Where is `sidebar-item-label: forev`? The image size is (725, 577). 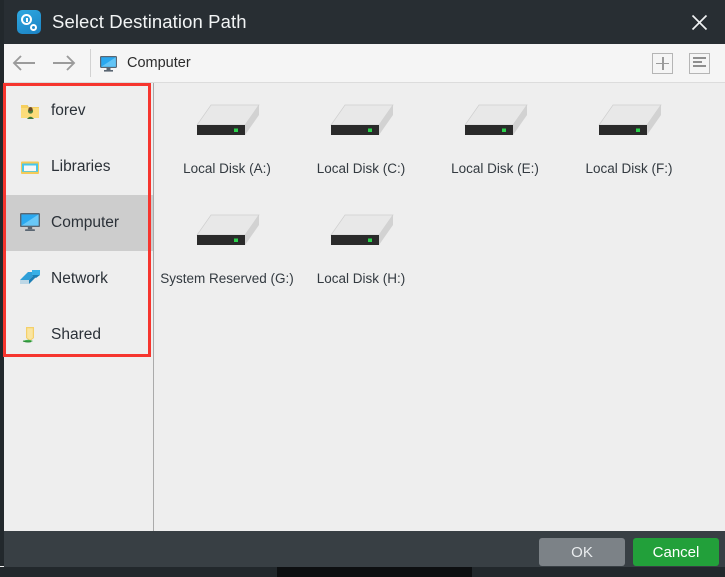
sidebar-item-label: forev is located at coordinates (68, 110).